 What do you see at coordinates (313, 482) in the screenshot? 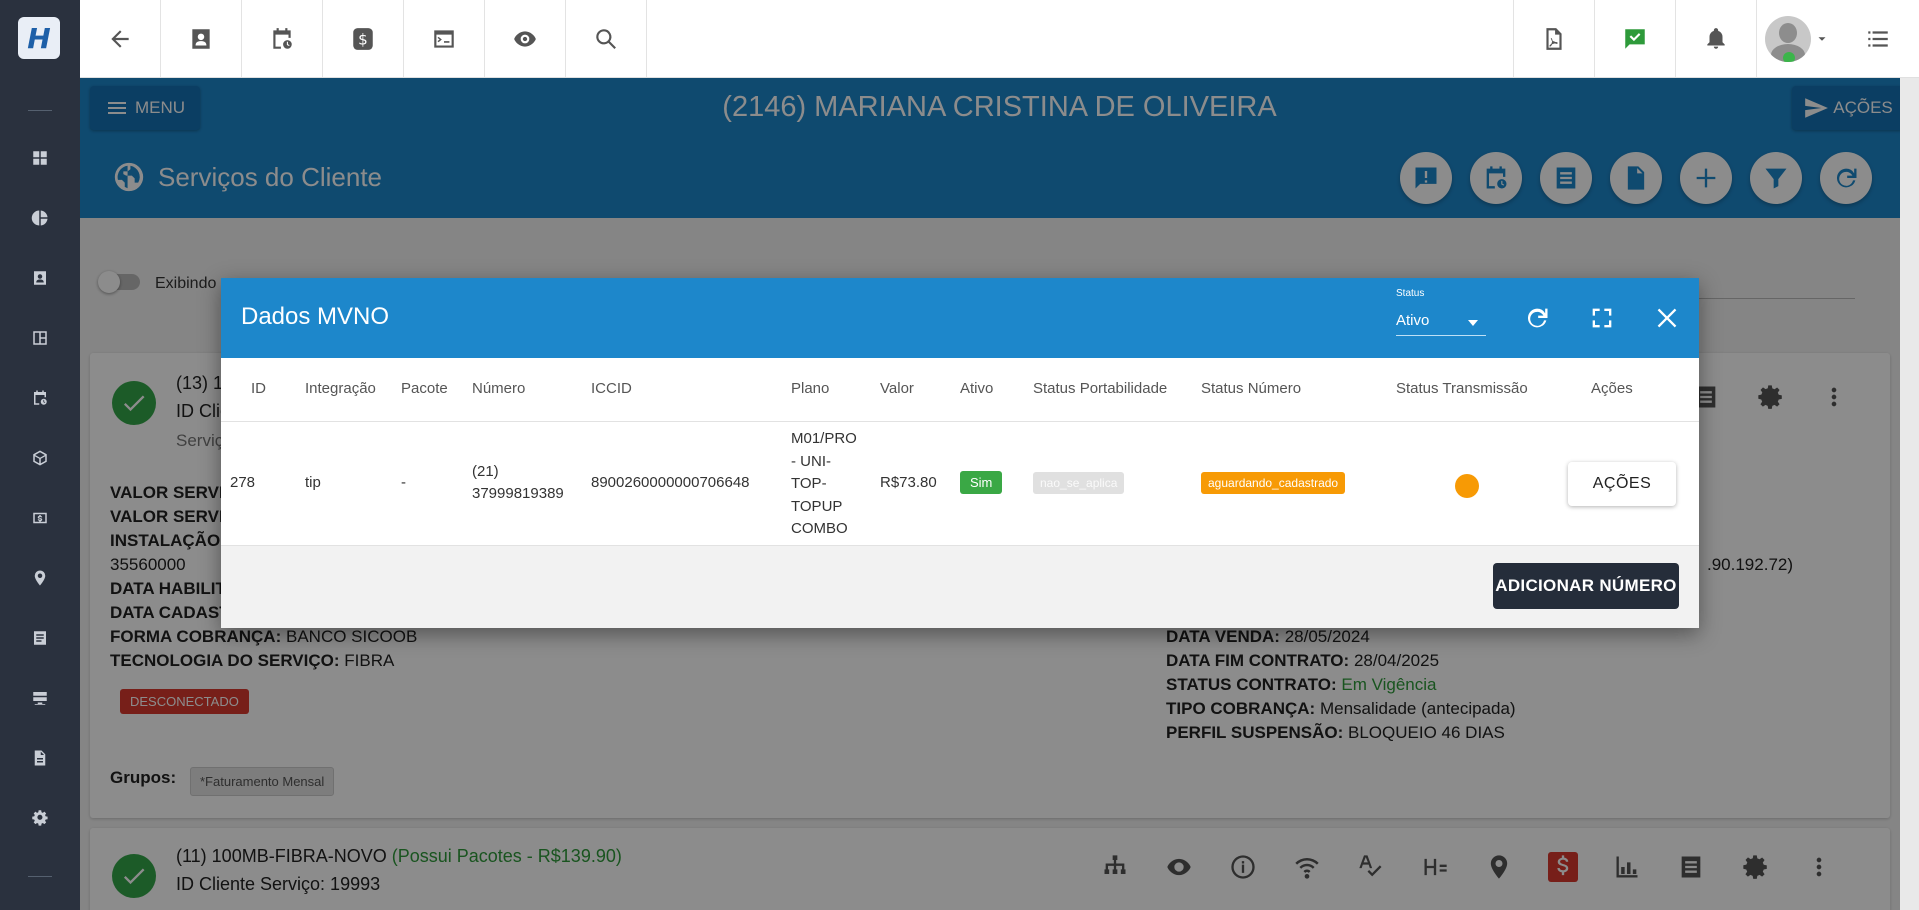
I see `cell-integracao: tip` at bounding box center [313, 482].